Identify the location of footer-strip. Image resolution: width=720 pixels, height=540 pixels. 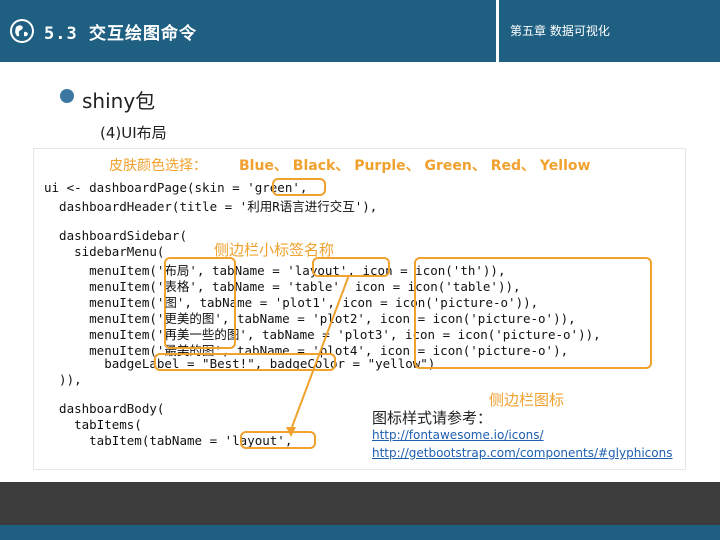
(360, 532).